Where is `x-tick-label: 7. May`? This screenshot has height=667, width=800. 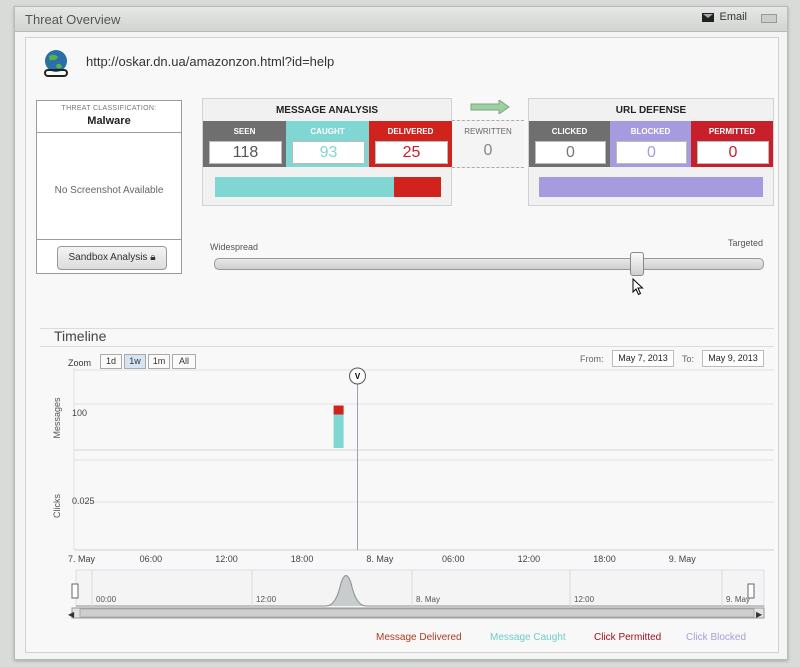
x-tick-label: 7. May is located at coordinates (82, 559).